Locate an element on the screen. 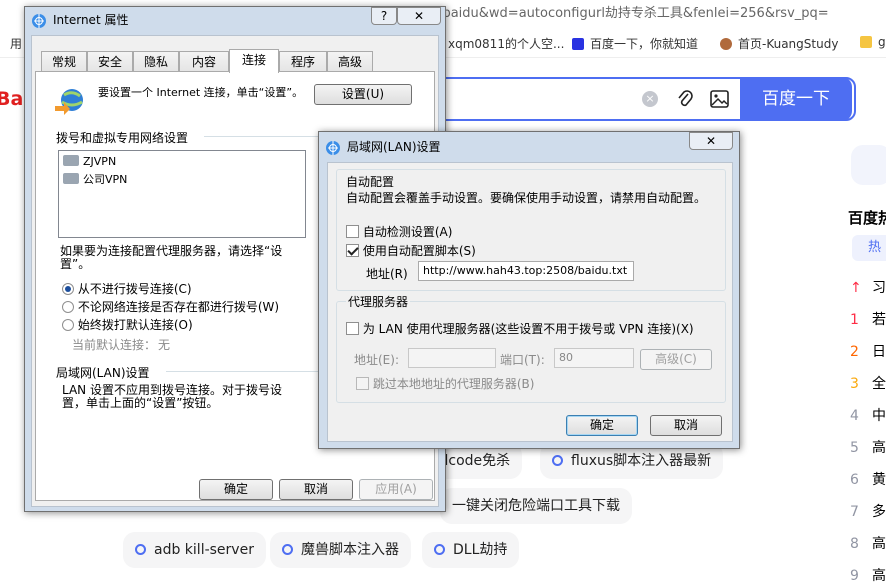 Image resolution: width=886 pixels, height=587 pixels. tab-connections: 连接 is located at coordinates (254, 61).